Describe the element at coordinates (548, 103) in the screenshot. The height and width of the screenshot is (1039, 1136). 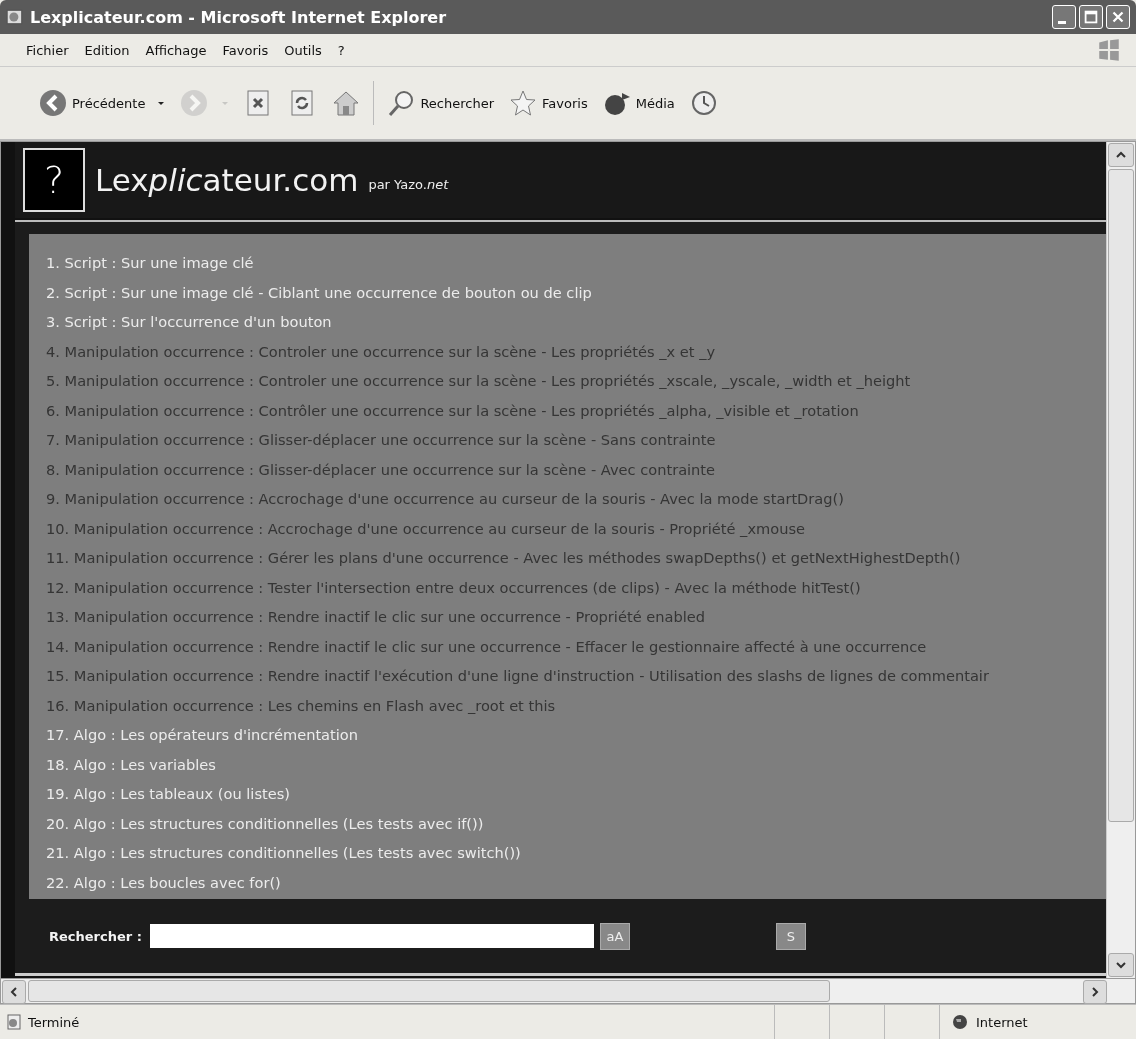
I see `favorites-button: Favoris` at that location.